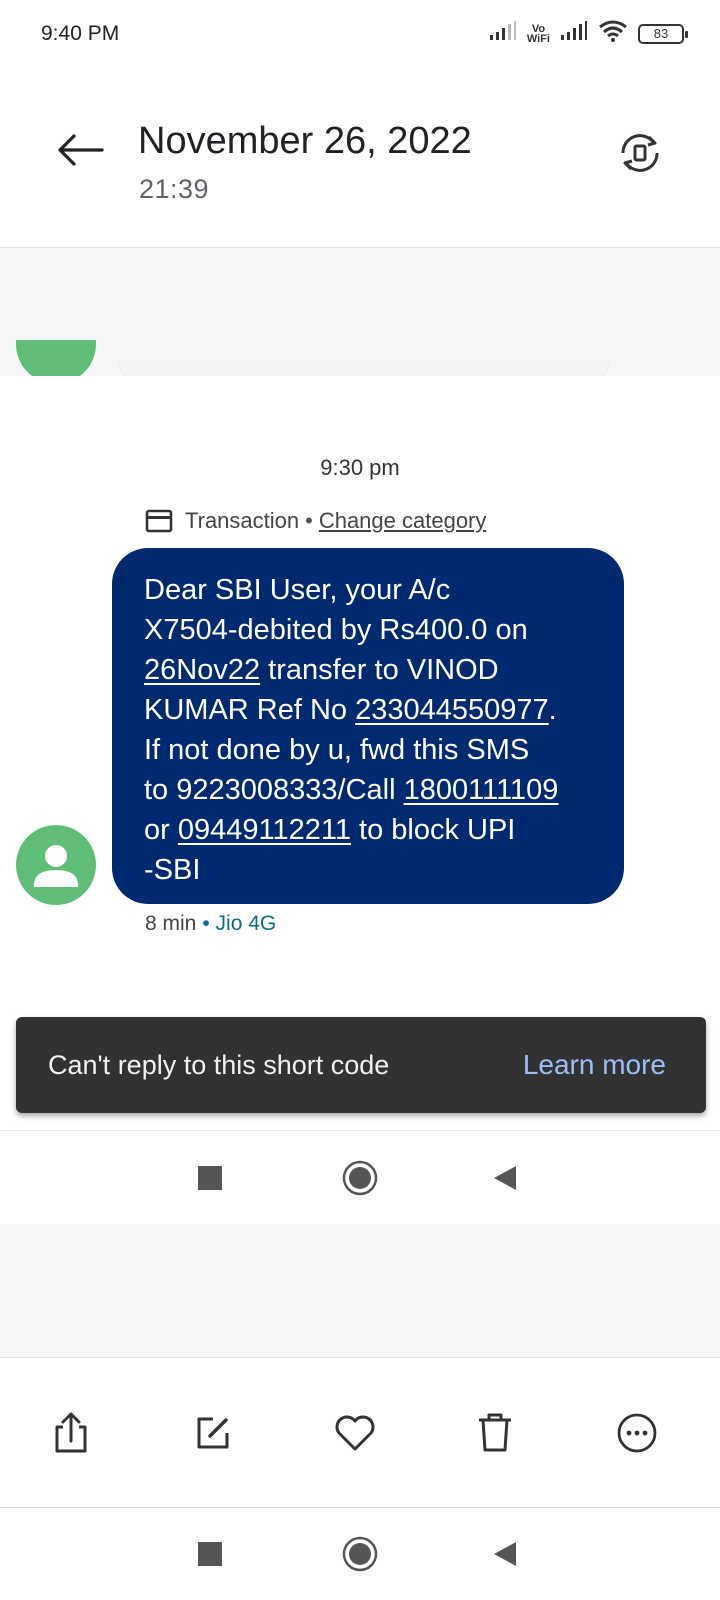 This screenshot has width=720, height=1600. What do you see at coordinates (594, 1065) in the screenshot?
I see `learn-more-button: Learn more` at bounding box center [594, 1065].